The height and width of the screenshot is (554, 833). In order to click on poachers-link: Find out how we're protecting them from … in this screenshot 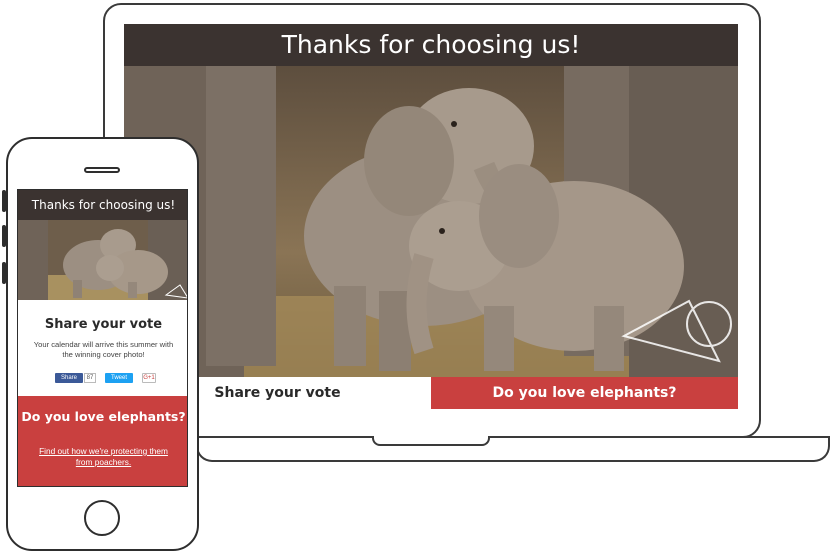, I will do `click(103, 457)`.